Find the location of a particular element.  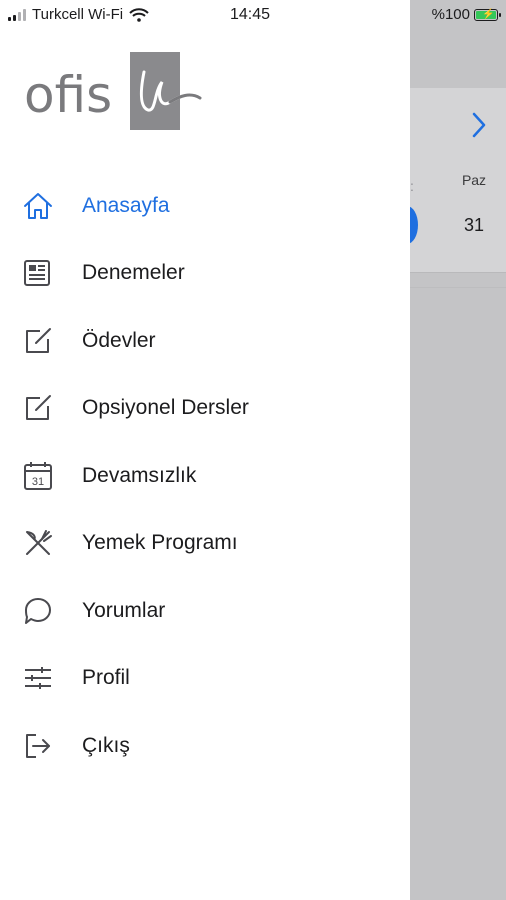

calendar-divider is located at coordinates (458, 287).